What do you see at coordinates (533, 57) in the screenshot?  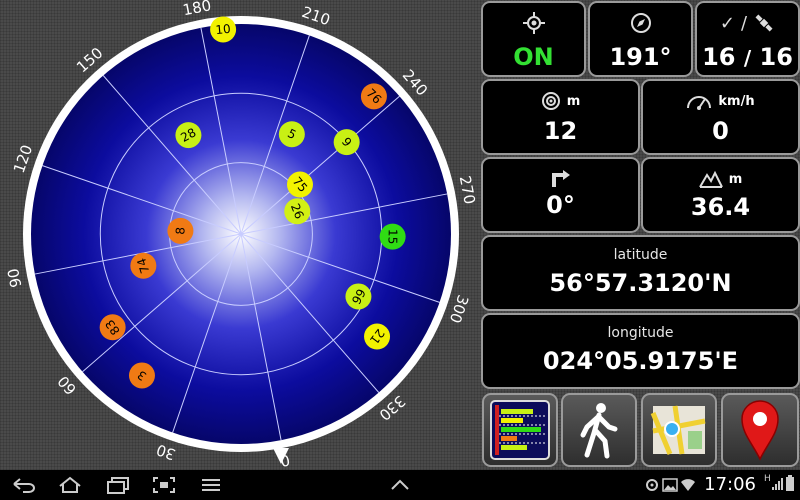 I see `gps-status-value: ON` at bounding box center [533, 57].